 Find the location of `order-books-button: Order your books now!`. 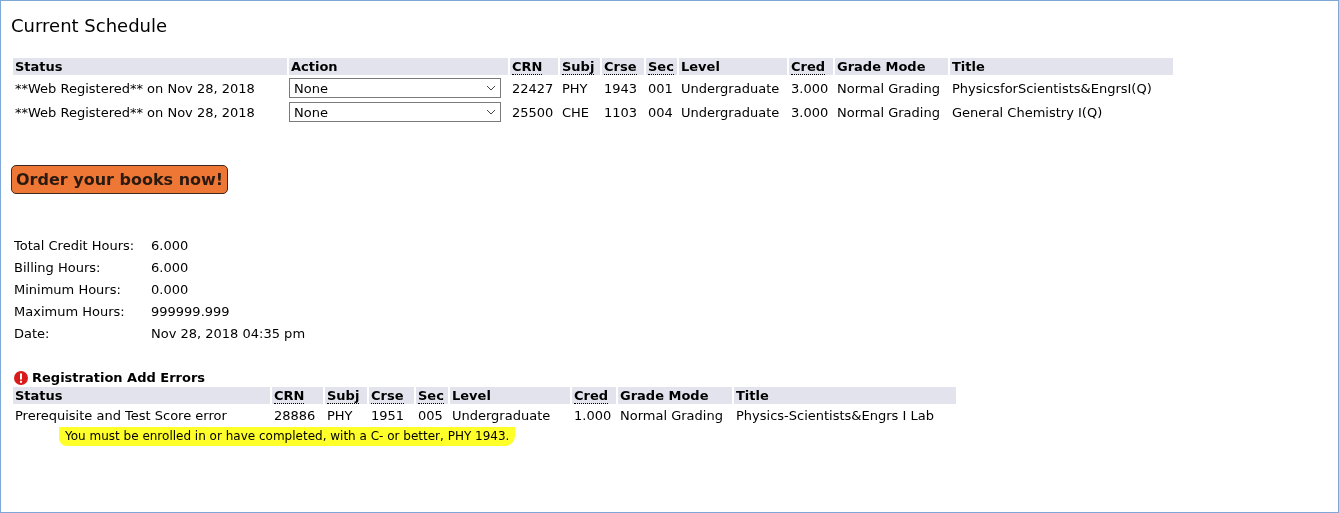

order-books-button: Order your books now! is located at coordinates (120, 179).